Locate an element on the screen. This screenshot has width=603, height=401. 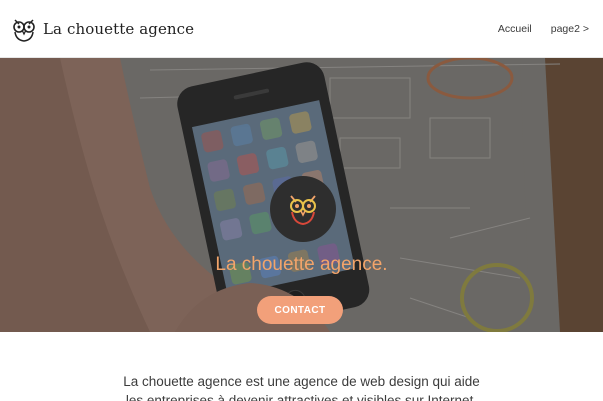
brand: La chouette agence is located at coordinates (102, 29).